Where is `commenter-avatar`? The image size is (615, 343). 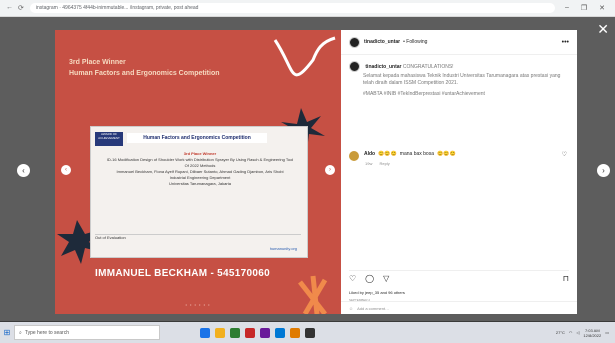
commenter-avatar is located at coordinates (354, 156).